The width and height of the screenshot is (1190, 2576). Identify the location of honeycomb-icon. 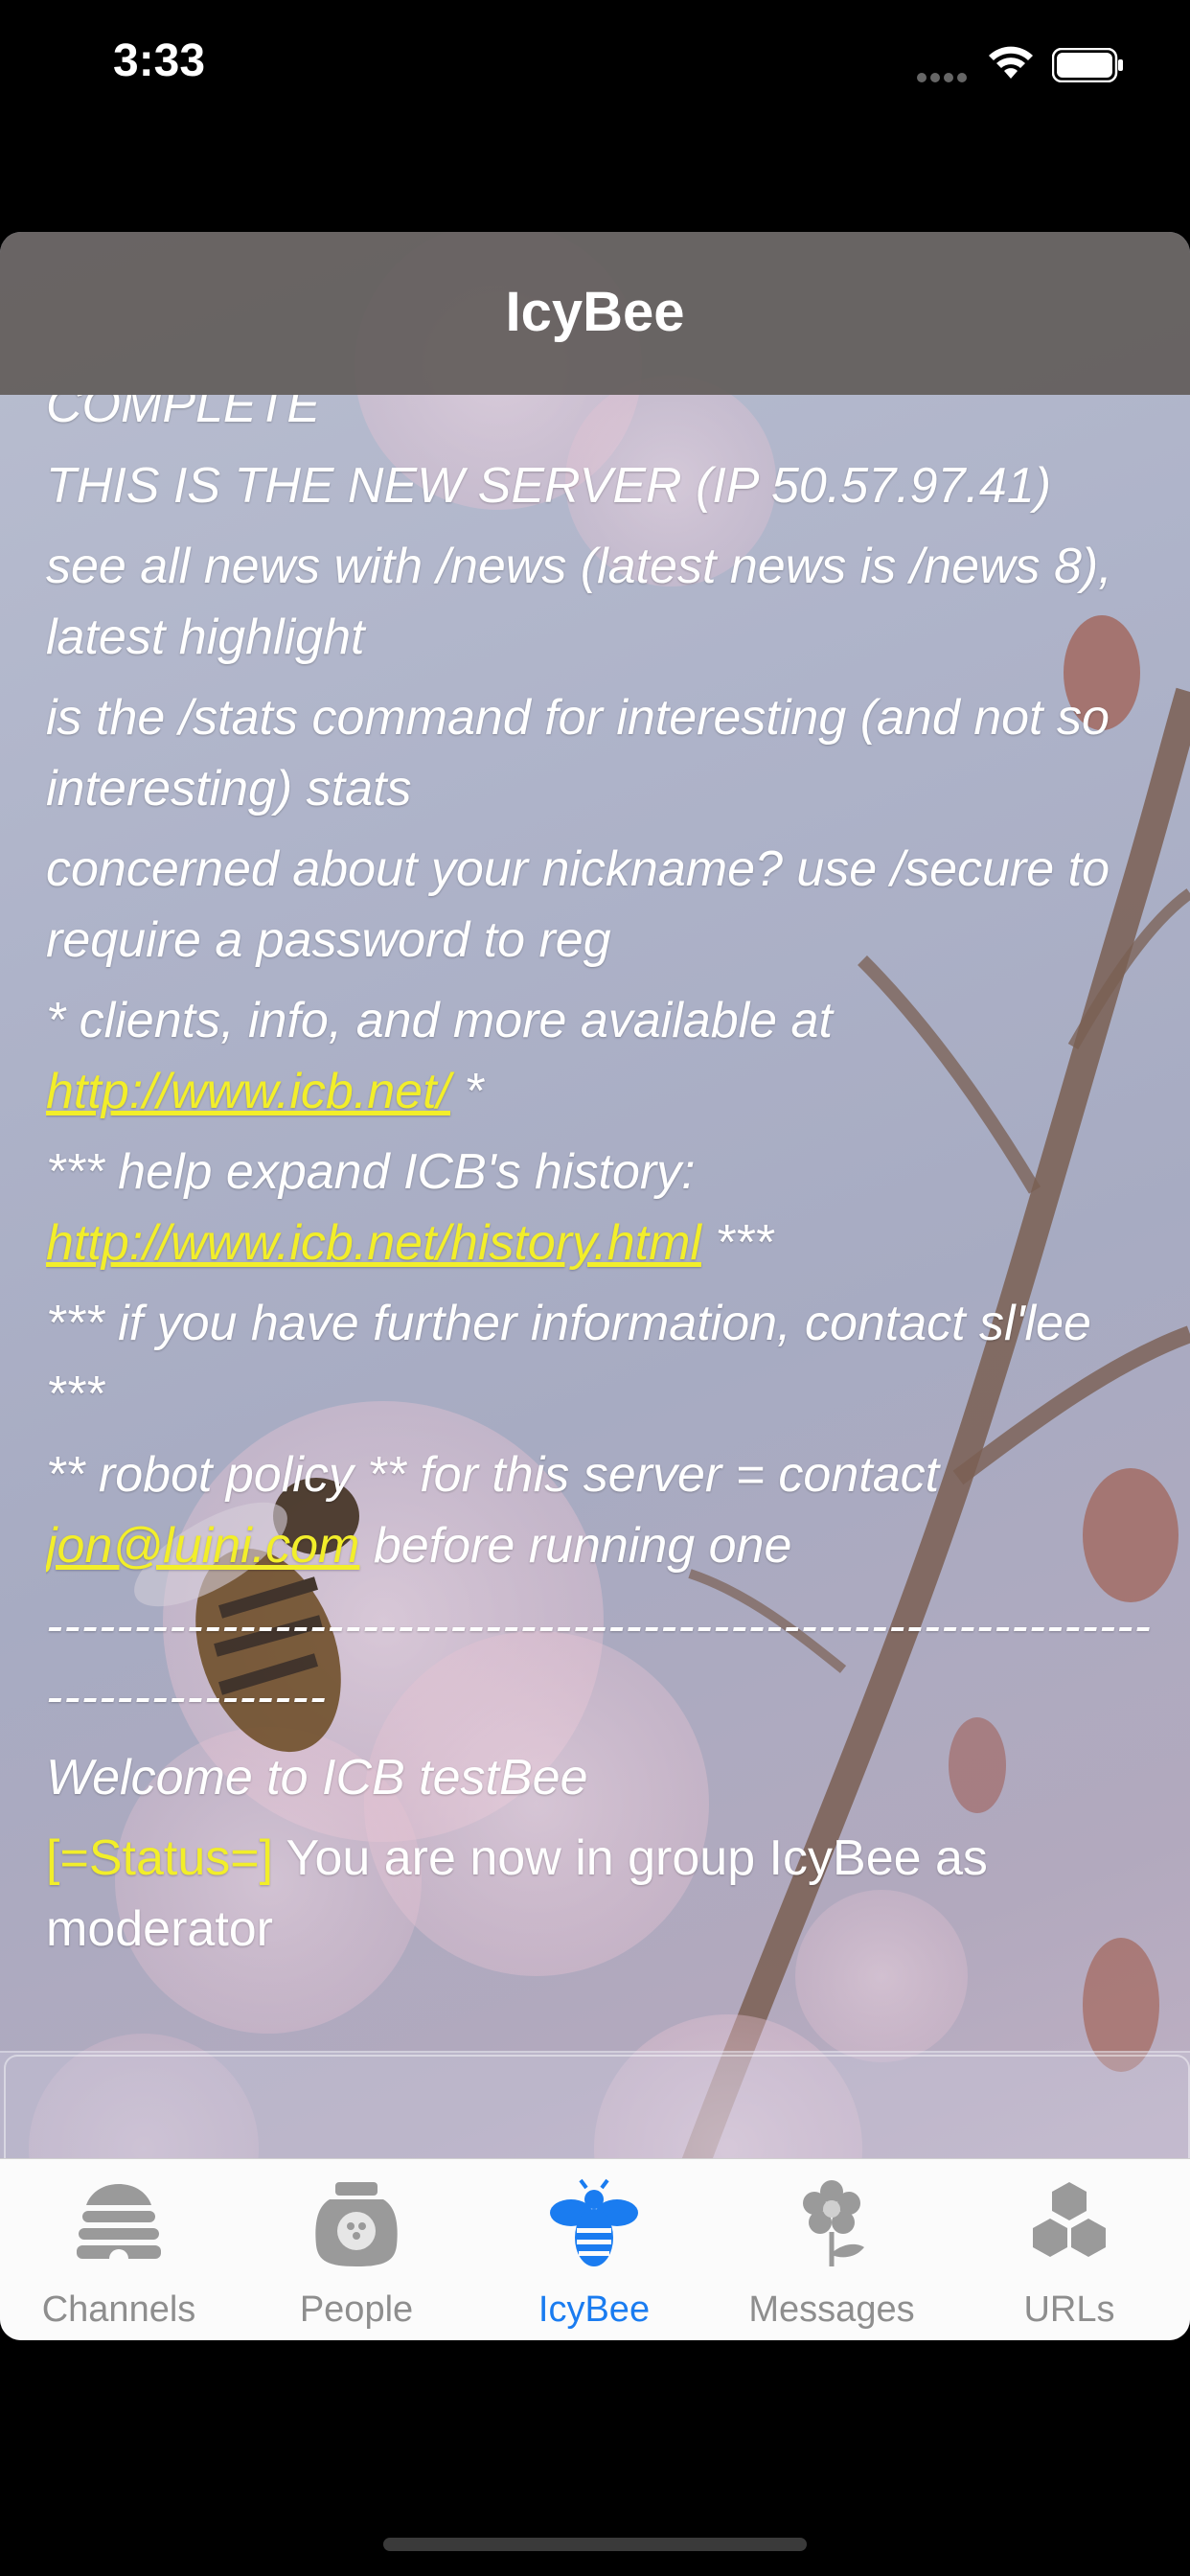
(1070, 2219).